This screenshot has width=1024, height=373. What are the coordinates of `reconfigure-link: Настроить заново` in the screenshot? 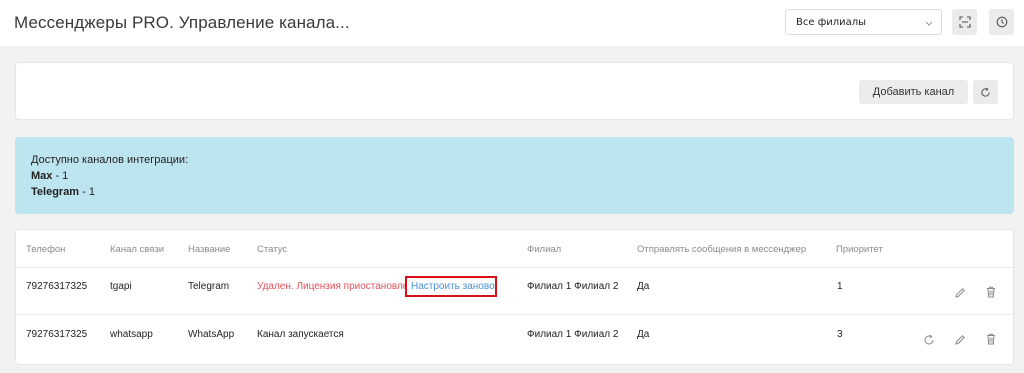 It's located at (451, 286).